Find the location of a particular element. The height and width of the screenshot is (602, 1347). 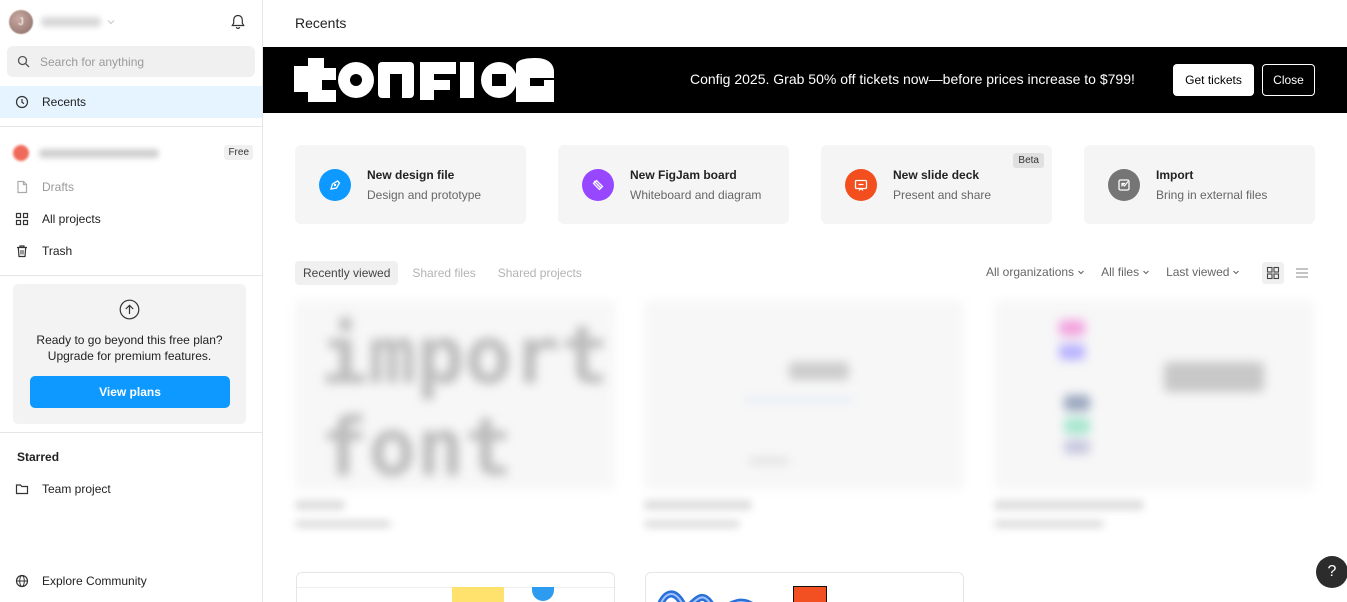

starred-heading: Starred is located at coordinates (38, 457).